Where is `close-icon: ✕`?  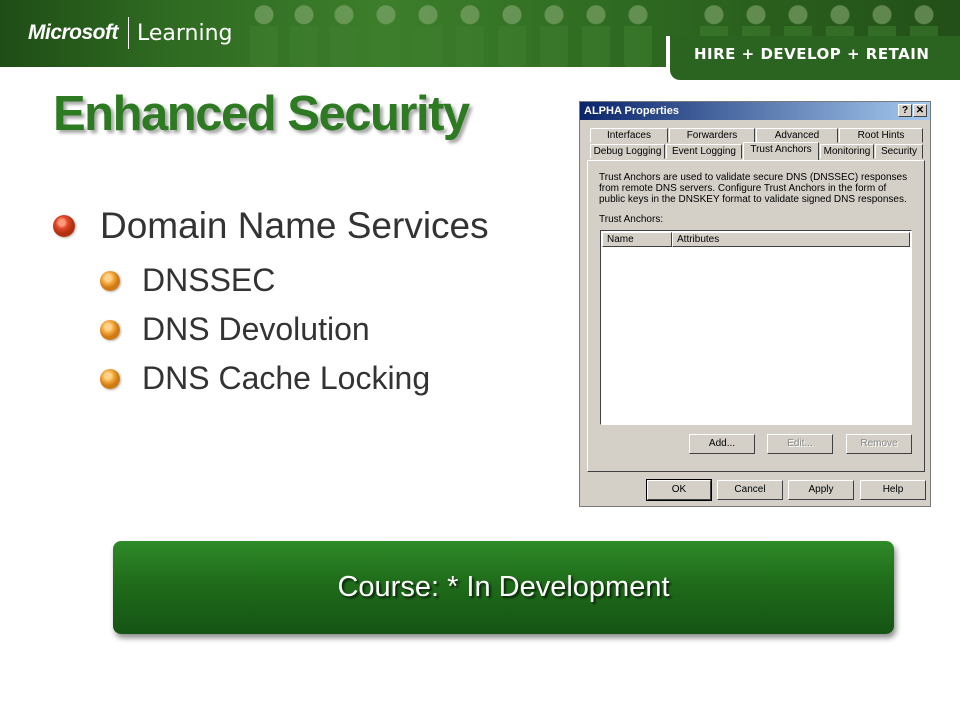 close-icon: ✕ is located at coordinates (920, 110).